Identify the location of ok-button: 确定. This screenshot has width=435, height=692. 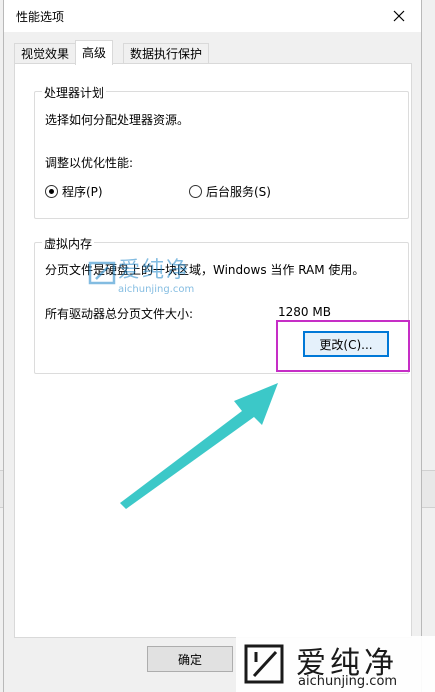
(190, 659).